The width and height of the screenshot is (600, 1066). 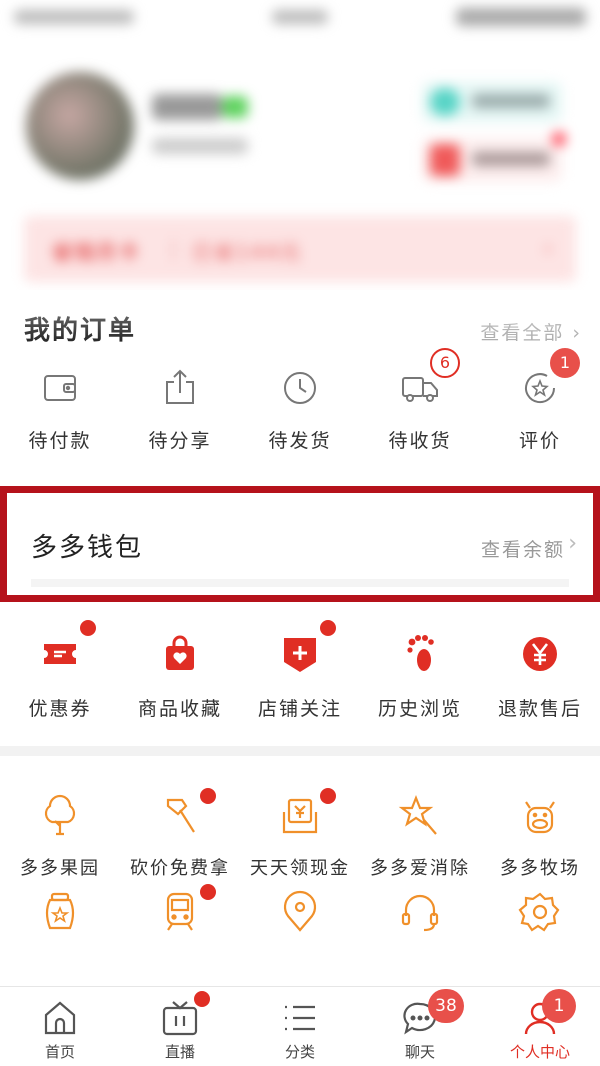 I want to click on bottom-tab-bar: 首页 直播 分类 38 聊天 1 个人中心, so click(x=300, y=1026).